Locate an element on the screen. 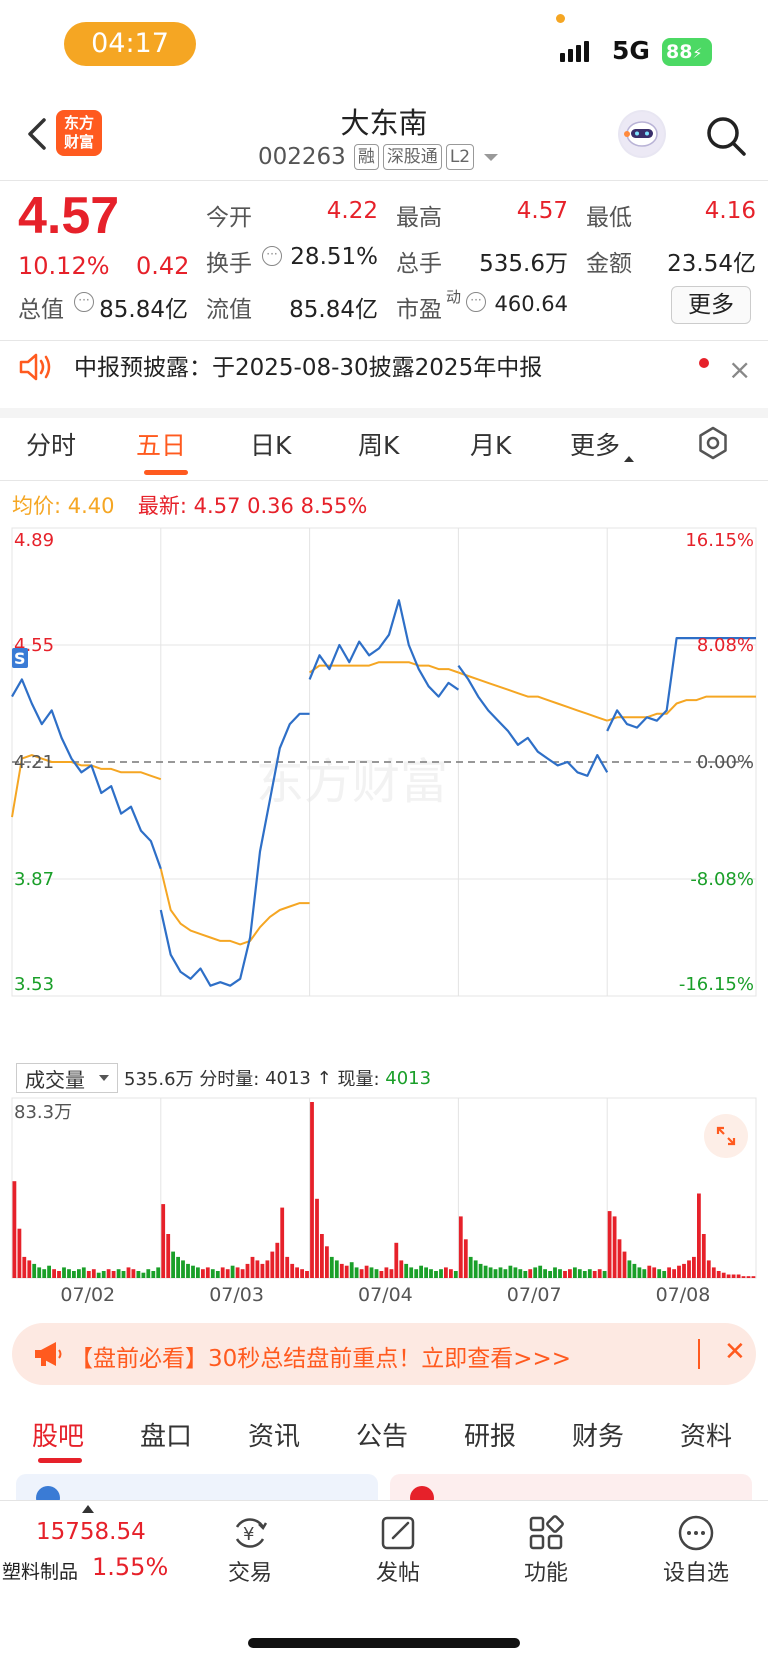 The width and height of the screenshot is (768, 1663). tick-volume-label: 分时量: is located at coordinates (229, 1079).